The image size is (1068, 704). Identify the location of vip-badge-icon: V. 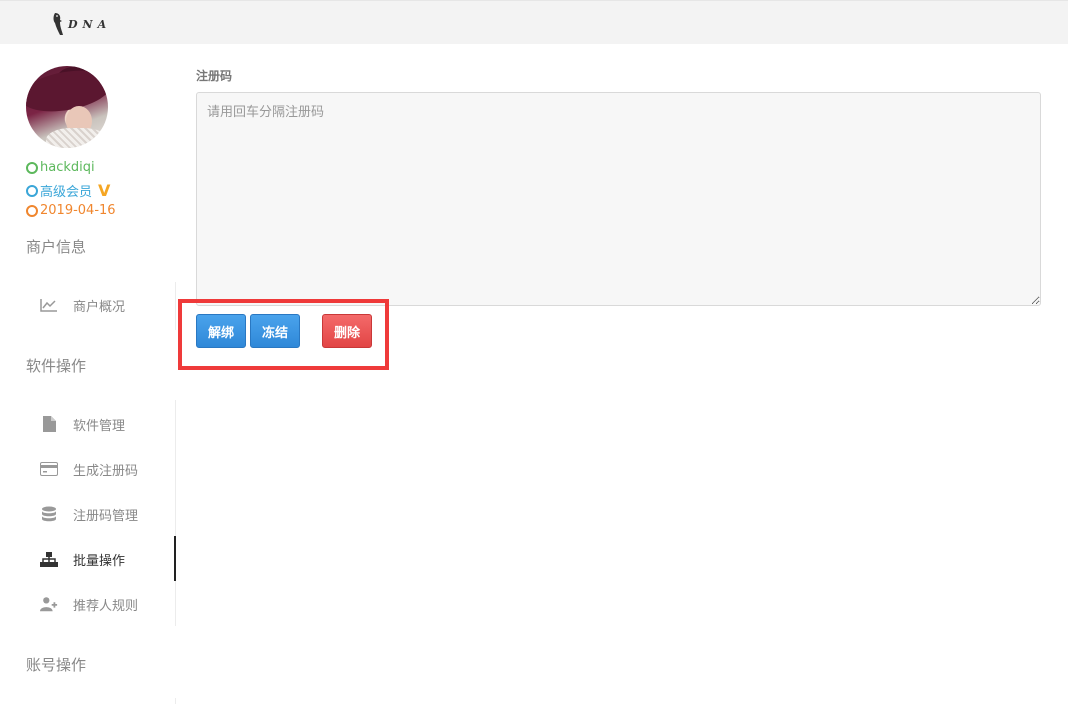
(104, 190).